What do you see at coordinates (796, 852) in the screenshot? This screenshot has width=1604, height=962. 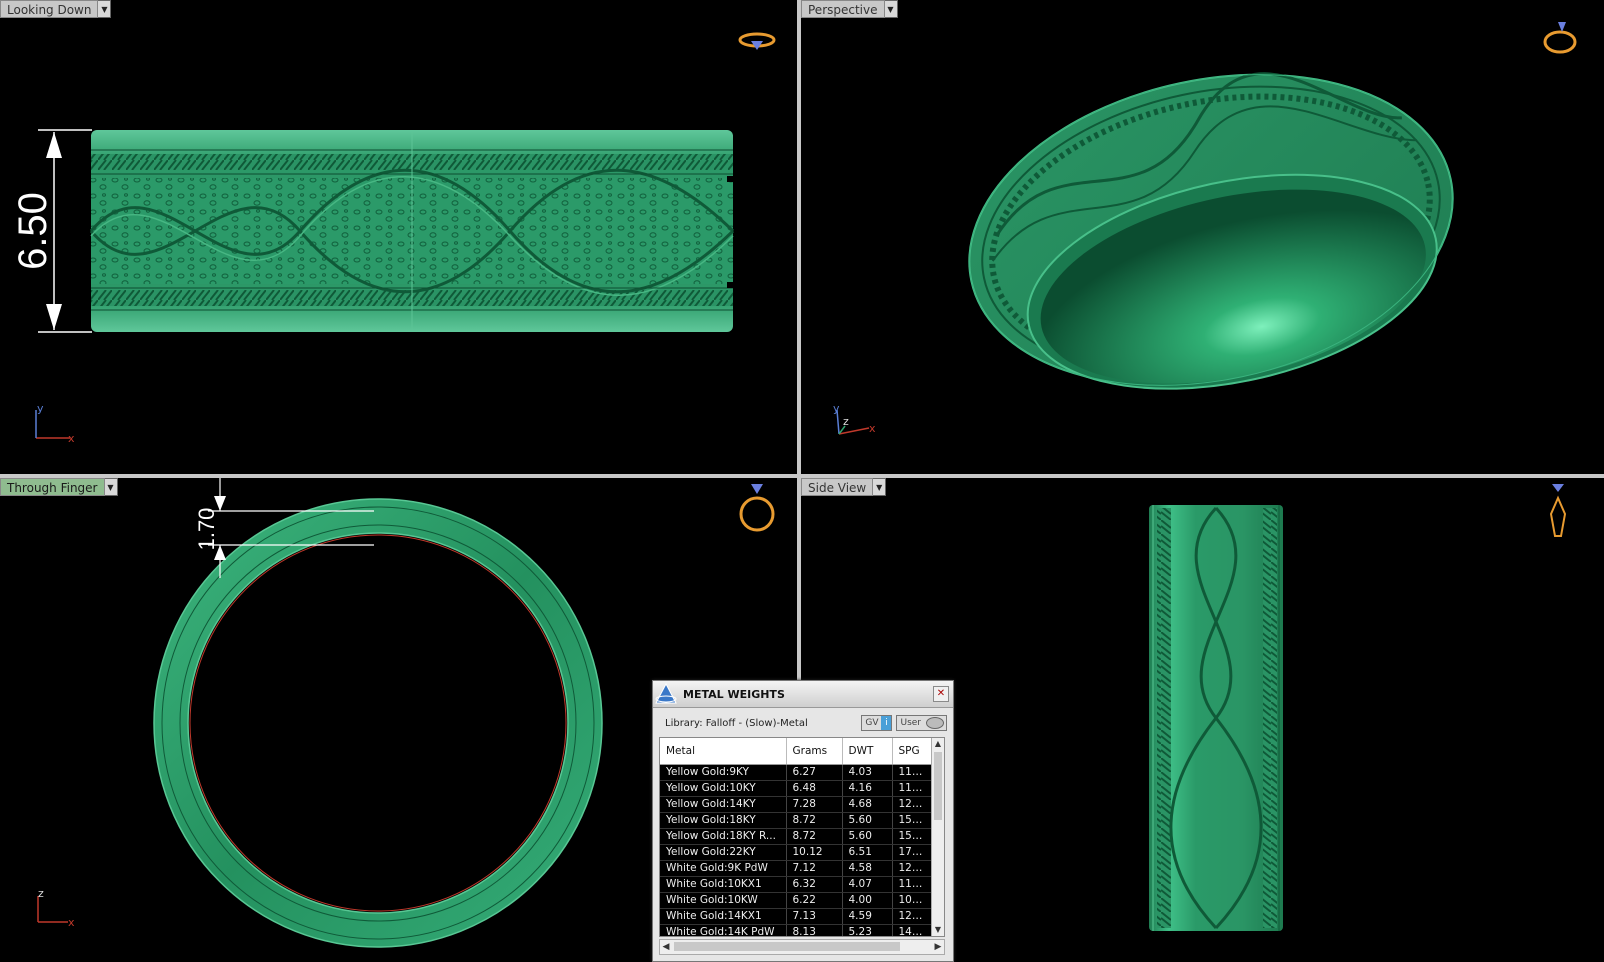 I see `table-row: Yellow Gold:22KY 10.12 6.51 17.89` at bounding box center [796, 852].